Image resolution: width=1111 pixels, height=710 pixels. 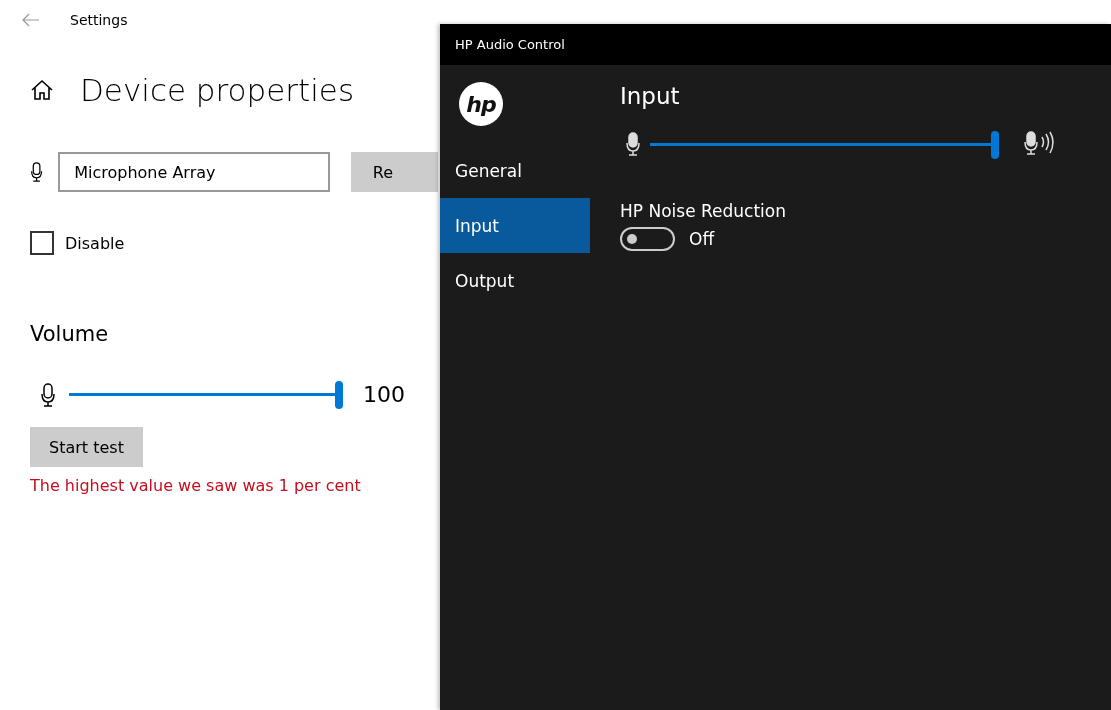 What do you see at coordinates (196, 485) in the screenshot?
I see `test-result-text: The highest value we saw was 1 per cent` at bounding box center [196, 485].